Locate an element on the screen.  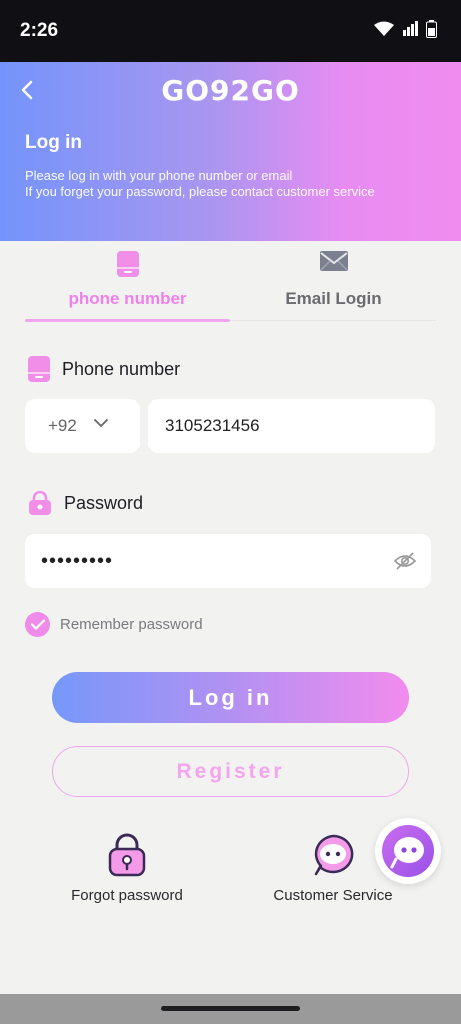
chat-bubble-icon is located at coordinates (334, 855).